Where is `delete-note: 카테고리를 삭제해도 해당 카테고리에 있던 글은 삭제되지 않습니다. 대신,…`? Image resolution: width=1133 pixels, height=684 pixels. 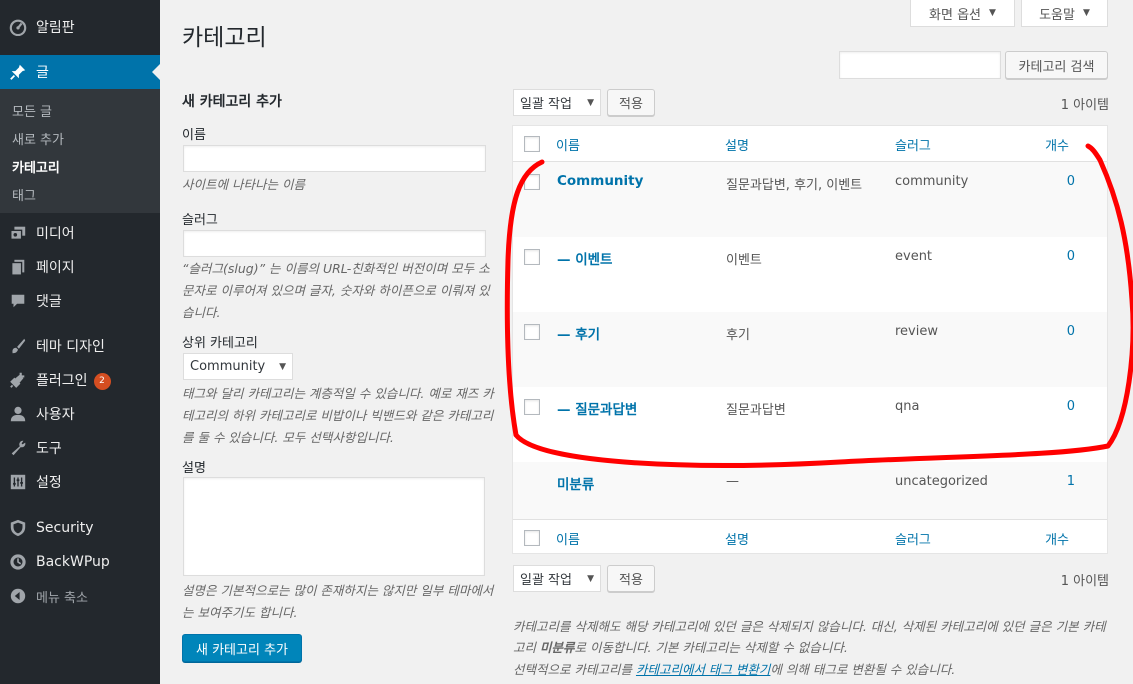 delete-note: 카테고리를 삭제해도 해당 카테고리에 있던 글은 삭제되지 않습니다. 대신,… is located at coordinates (809, 637).